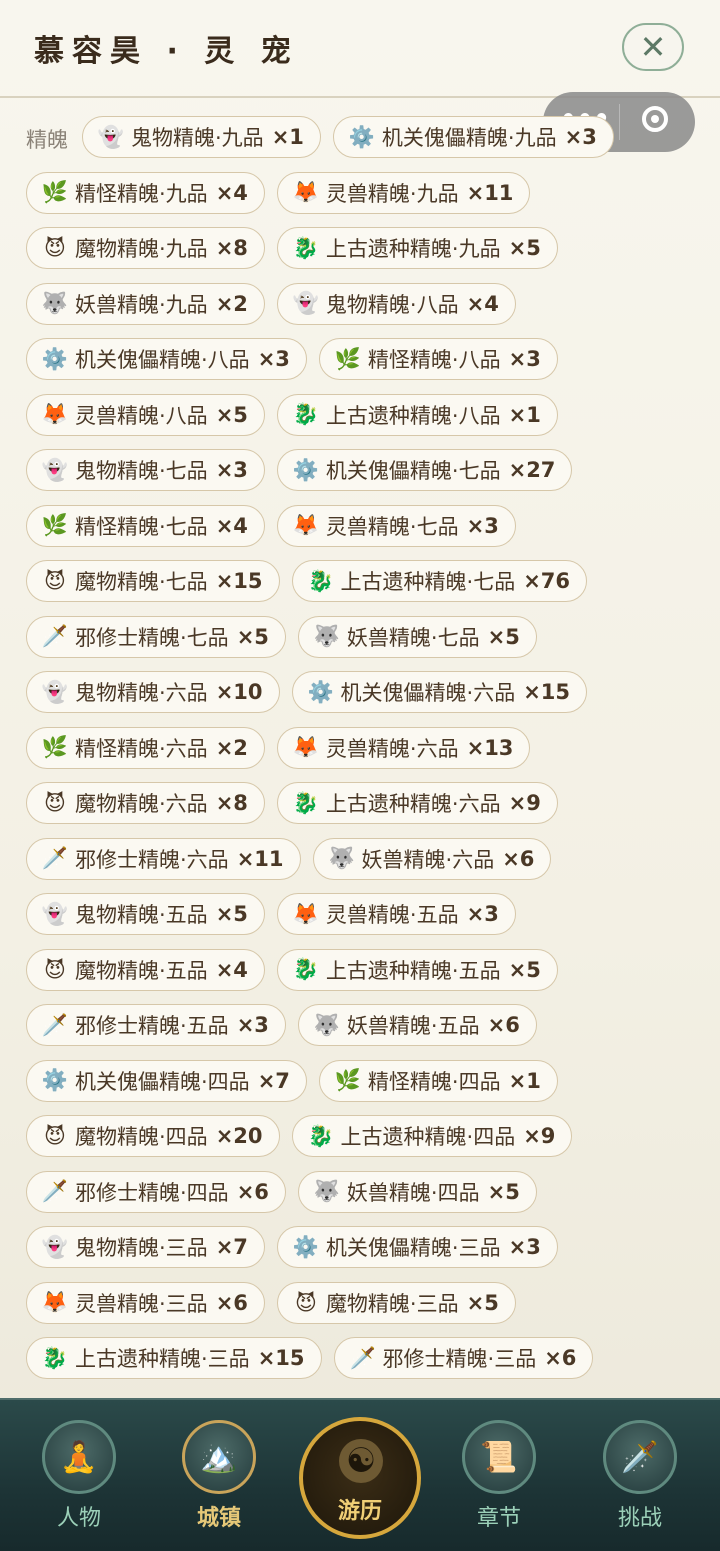  Describe the element at coordinates (417, 1247) in the screenshot. I see `essence-chip: ⚙️ 机关傀儡精魄·三品 ×3` at that location.